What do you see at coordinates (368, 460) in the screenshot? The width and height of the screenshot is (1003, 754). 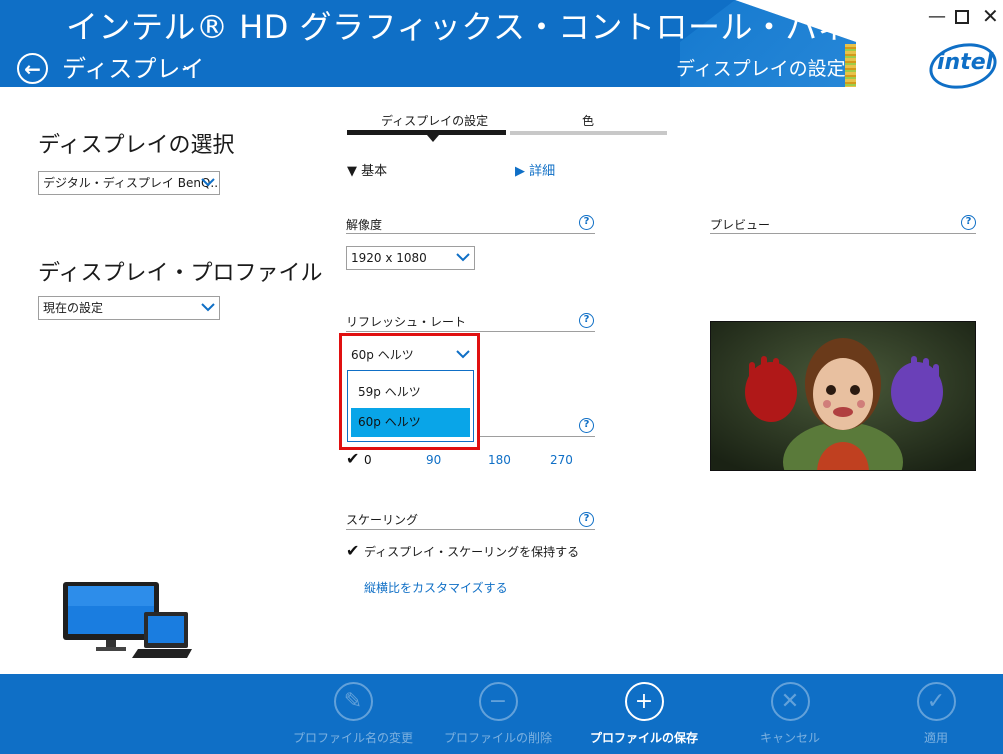 I see `rotation-option-0: 0` at bounding box center [368, 460].